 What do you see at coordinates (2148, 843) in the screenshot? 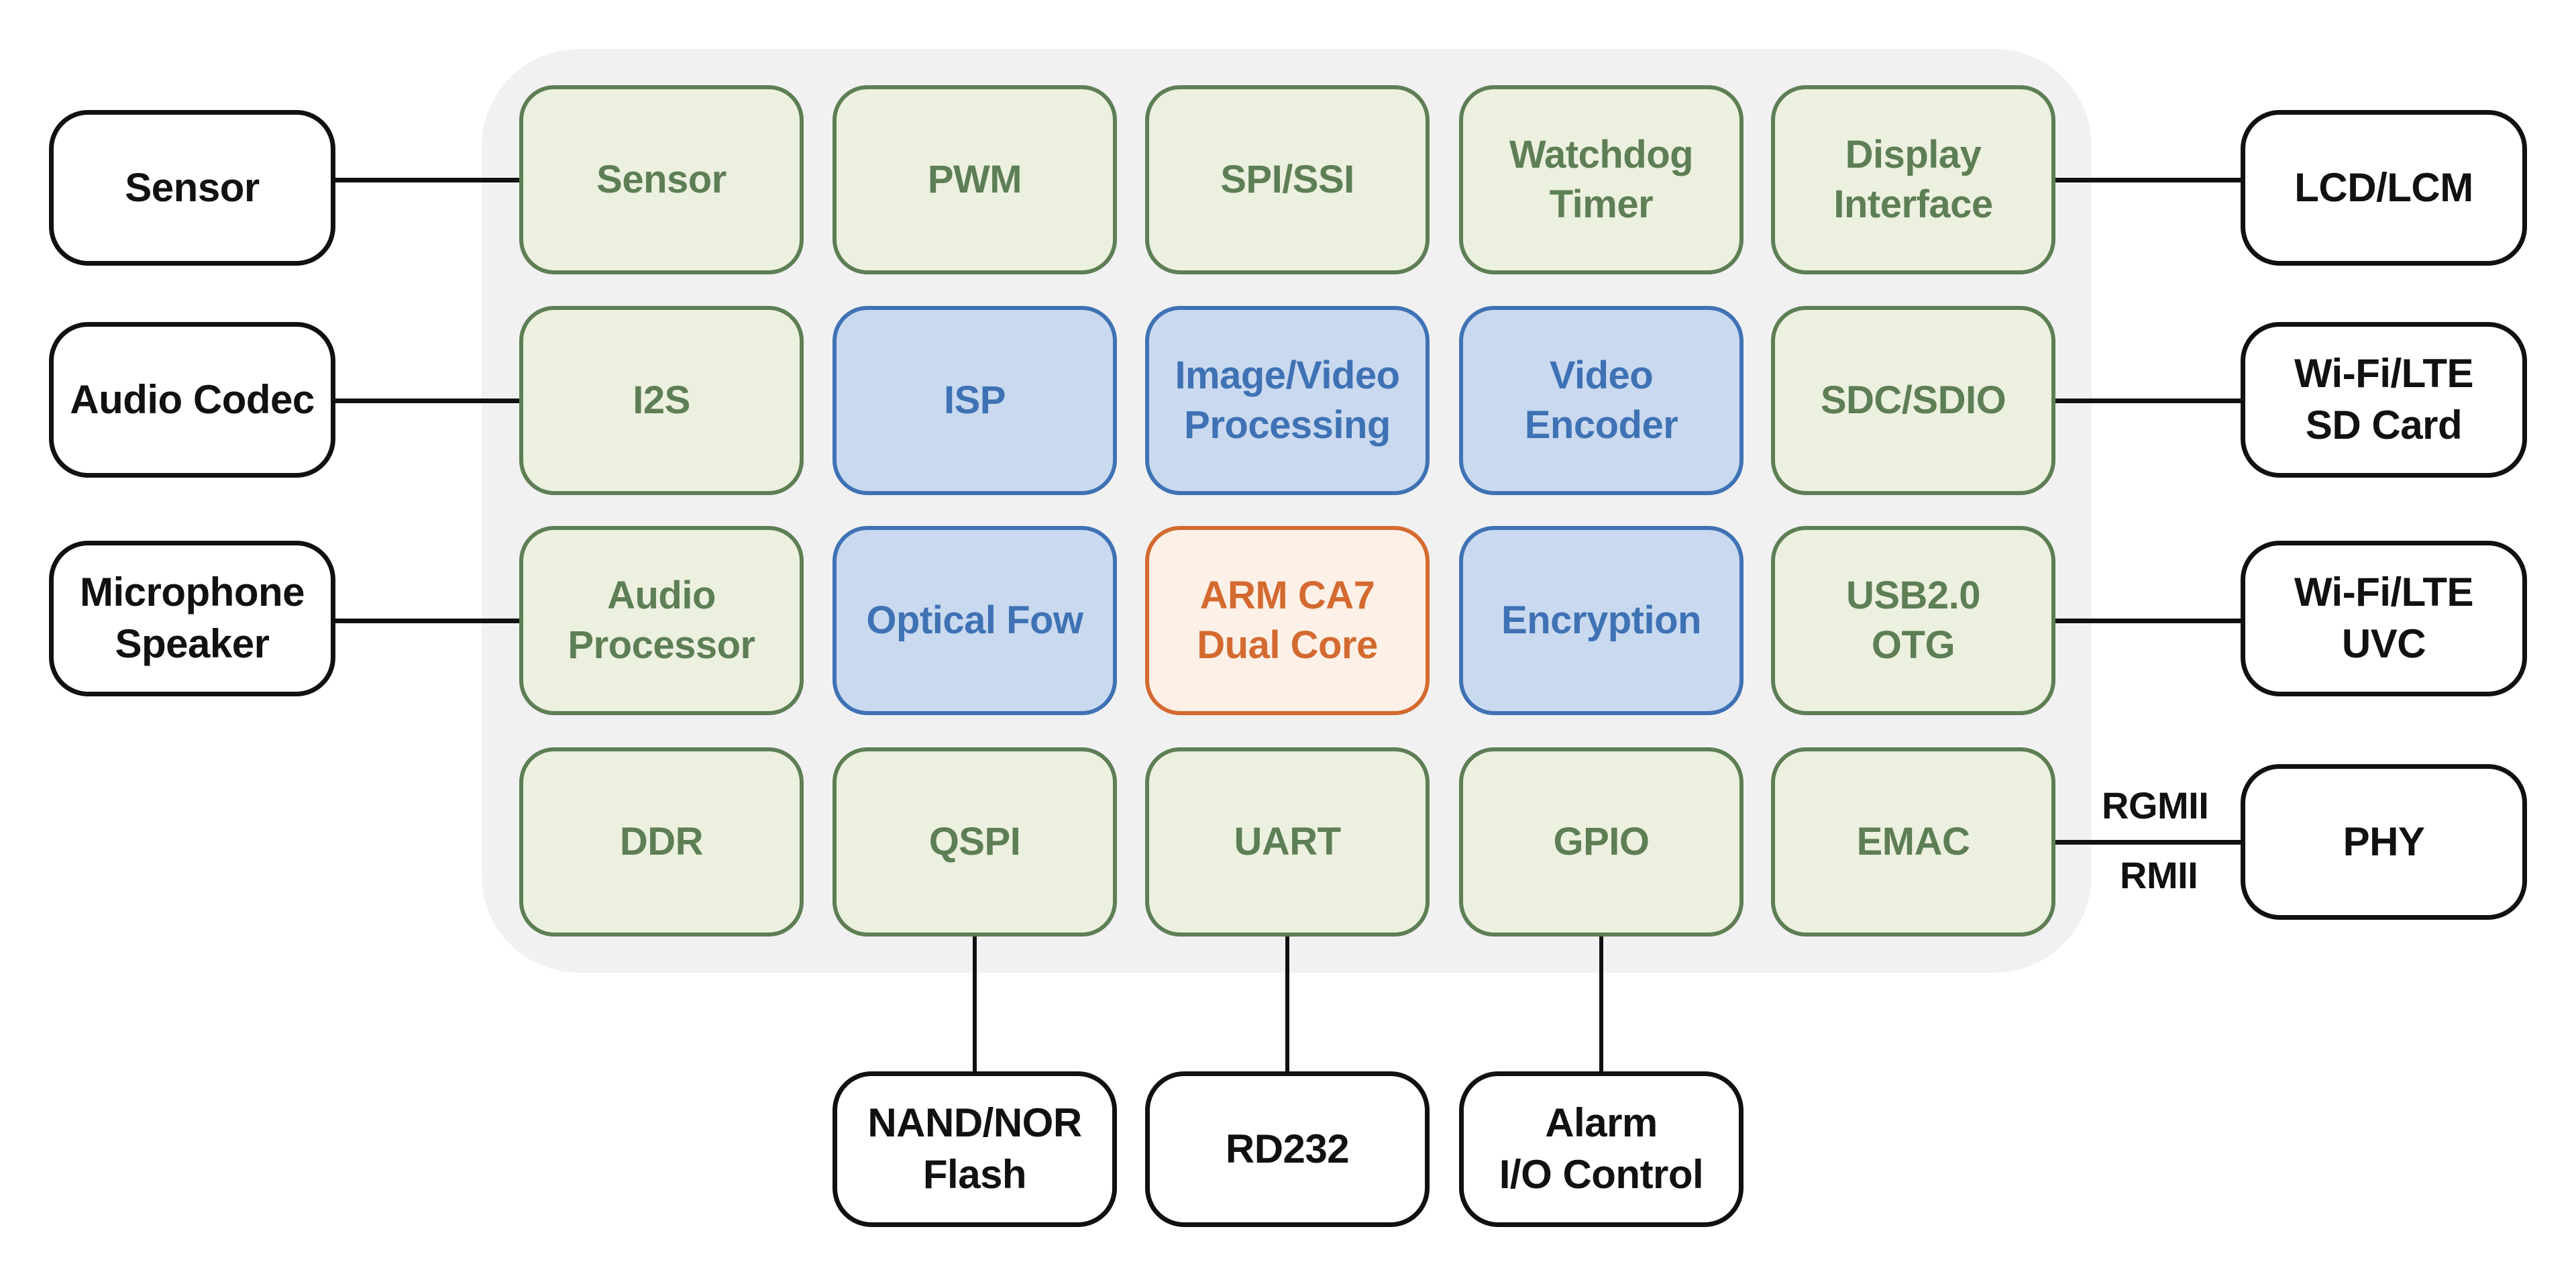
I see `connector-ext-phy` at bounding box center [2148, 843].